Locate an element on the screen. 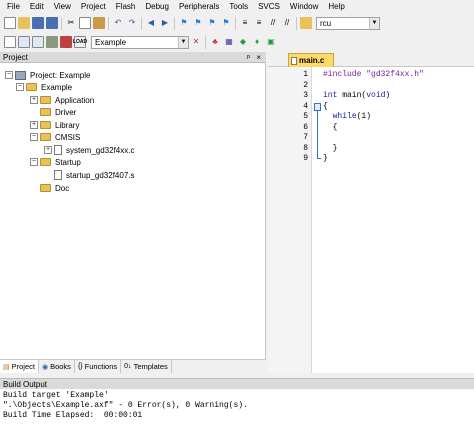 The height and width of the screenshot is (430, 474). prev-bookmark-icon: ⚑ is located at coordinates (198, 23).